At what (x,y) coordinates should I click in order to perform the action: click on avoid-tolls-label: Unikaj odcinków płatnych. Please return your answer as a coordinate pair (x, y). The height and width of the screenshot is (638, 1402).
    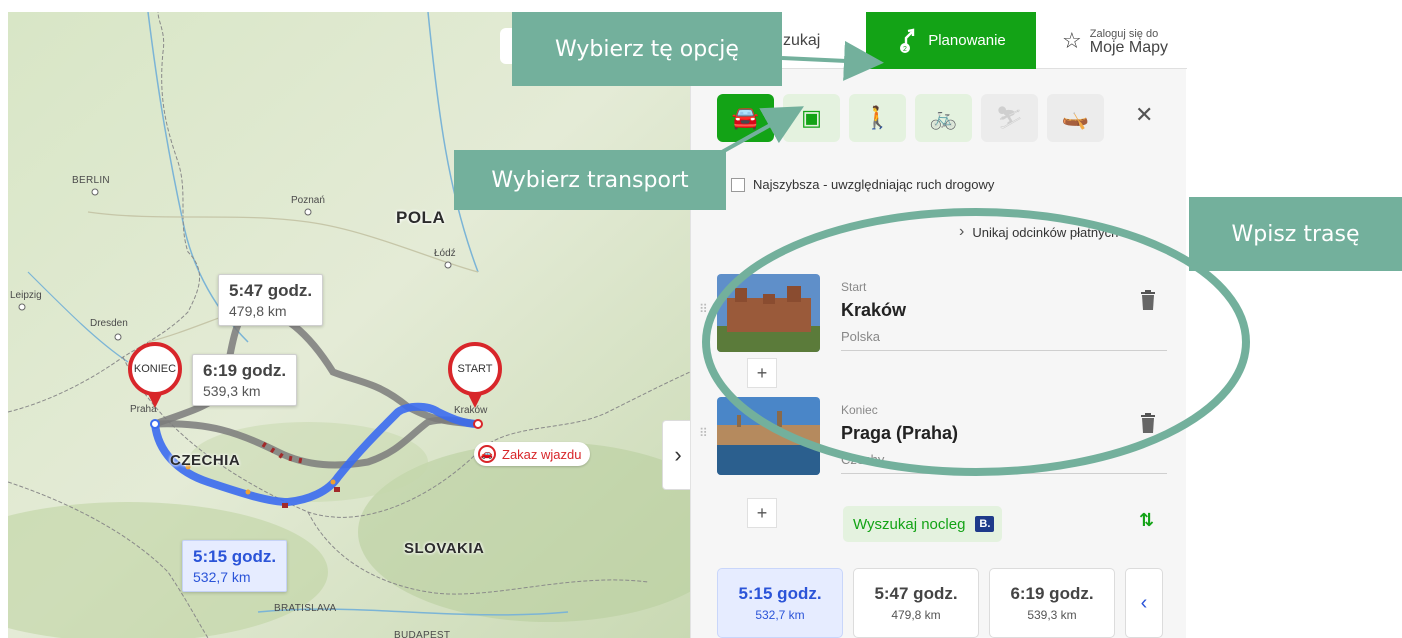
    Looking at the image, I should click on (1045, 232).